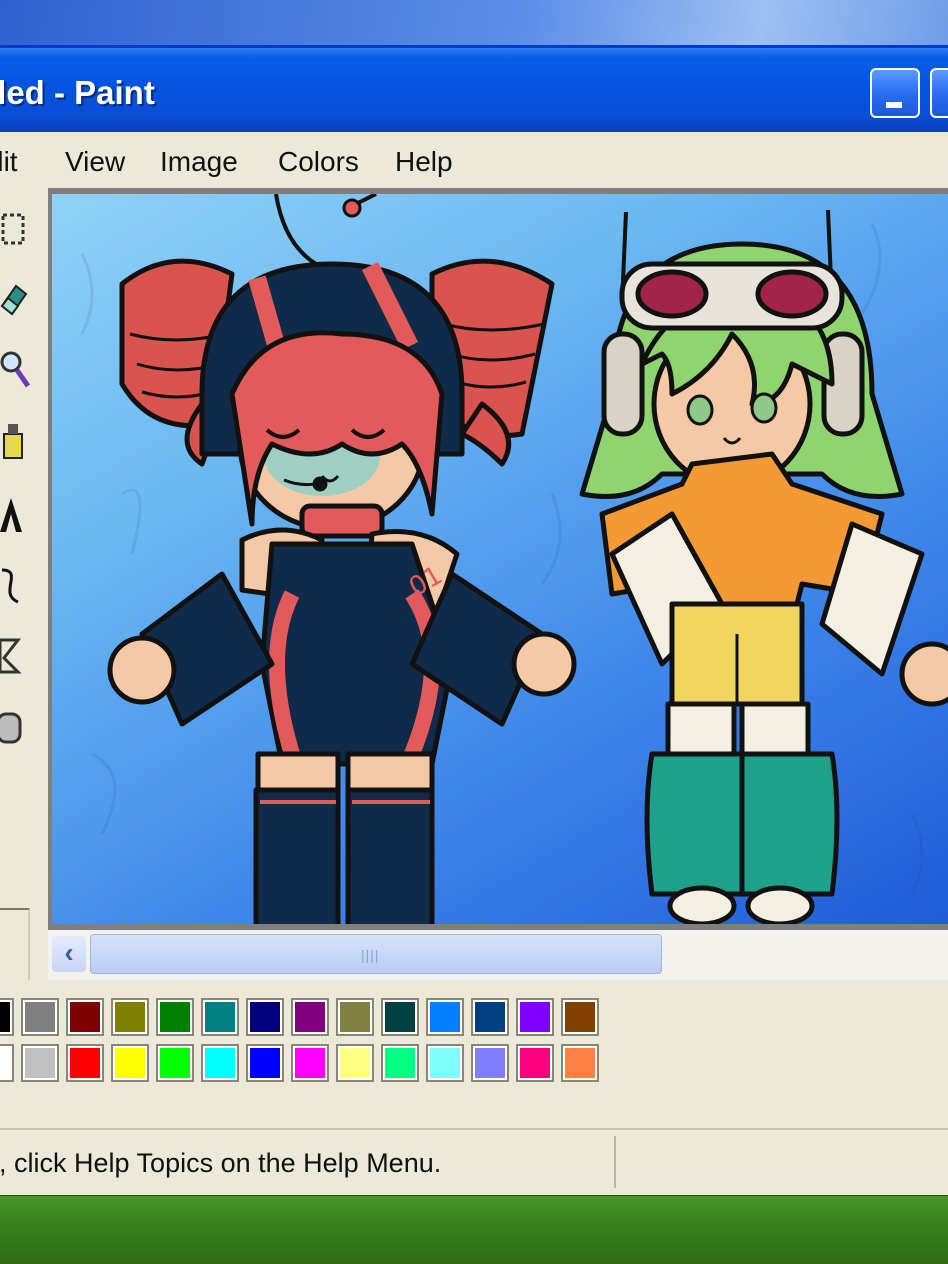 The image size is (948, 1264). Describe the element at coordinates (318, 162) in the screenshot. I see `menu-colors: Colors` at that location.